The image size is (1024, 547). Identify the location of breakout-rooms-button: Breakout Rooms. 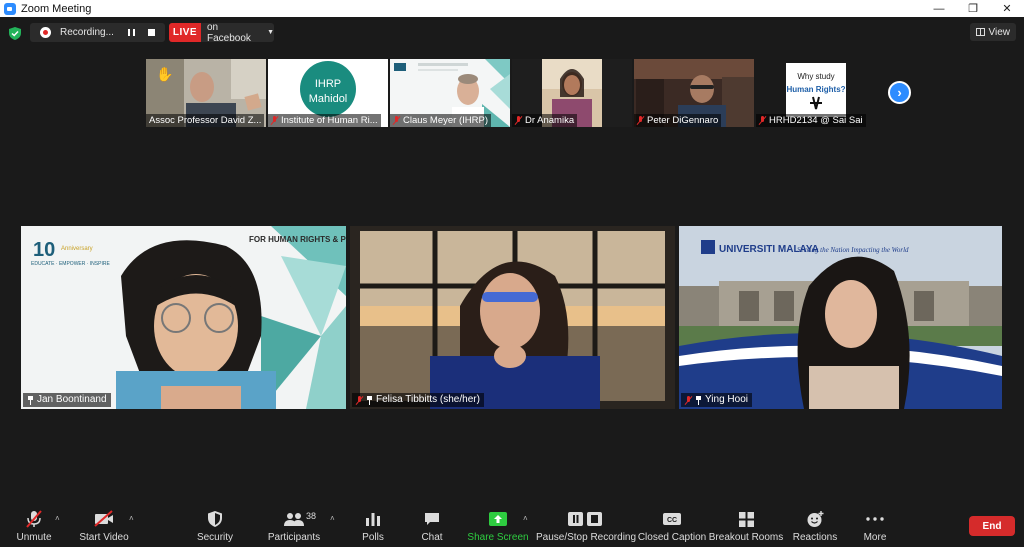
(746, 524).